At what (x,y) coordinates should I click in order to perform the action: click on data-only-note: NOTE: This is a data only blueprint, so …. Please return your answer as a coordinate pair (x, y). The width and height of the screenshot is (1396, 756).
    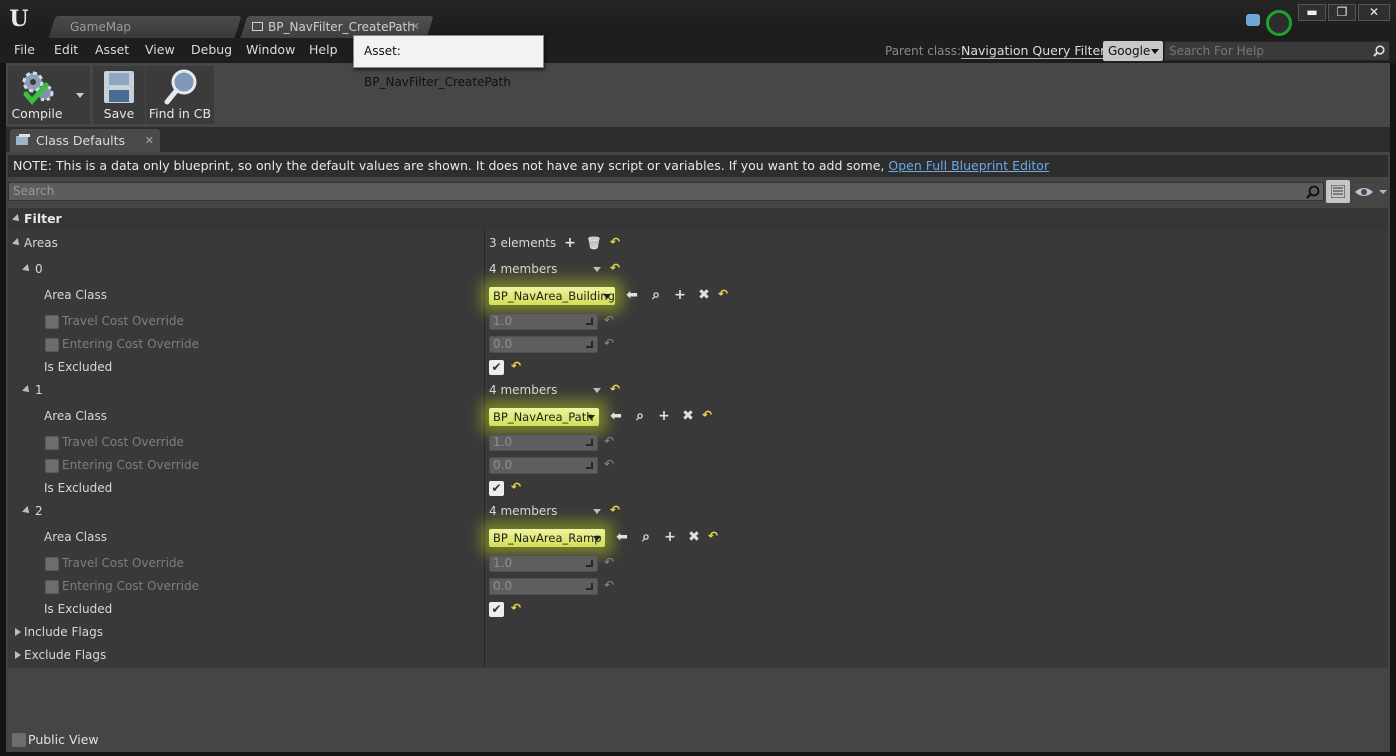
    Looking at the image, I should click on (698, 166).